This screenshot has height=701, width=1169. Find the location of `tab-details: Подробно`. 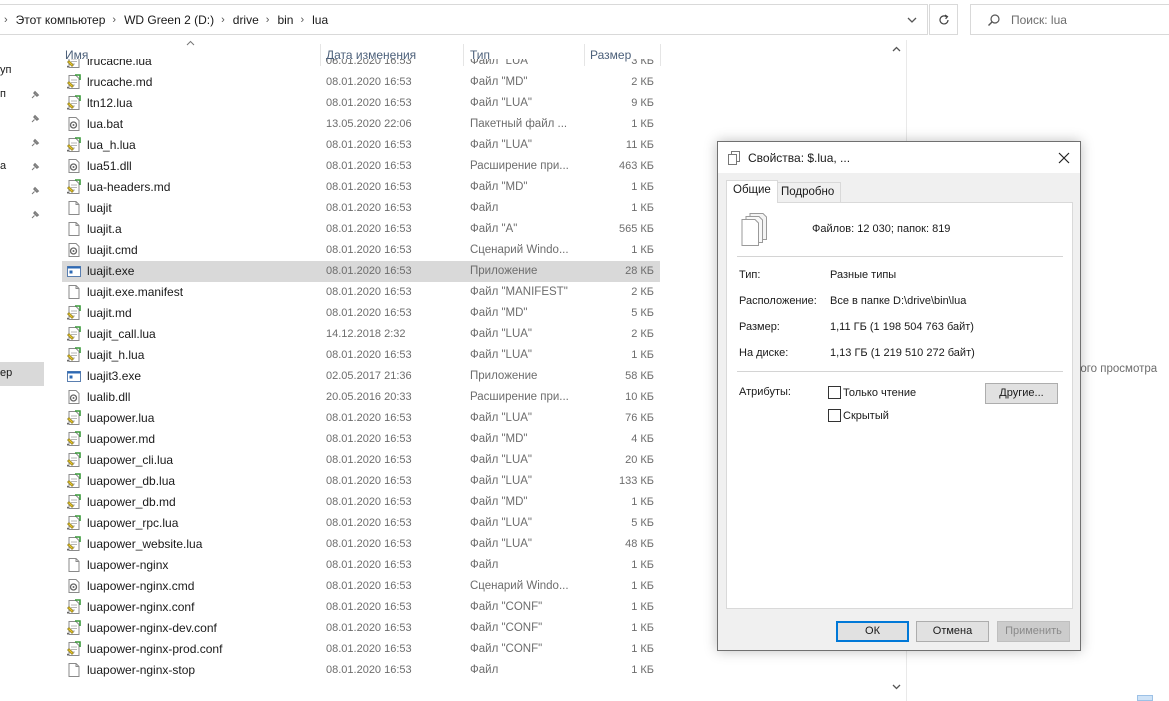

tab-details: Подробно is located at coordinates (808, 192).